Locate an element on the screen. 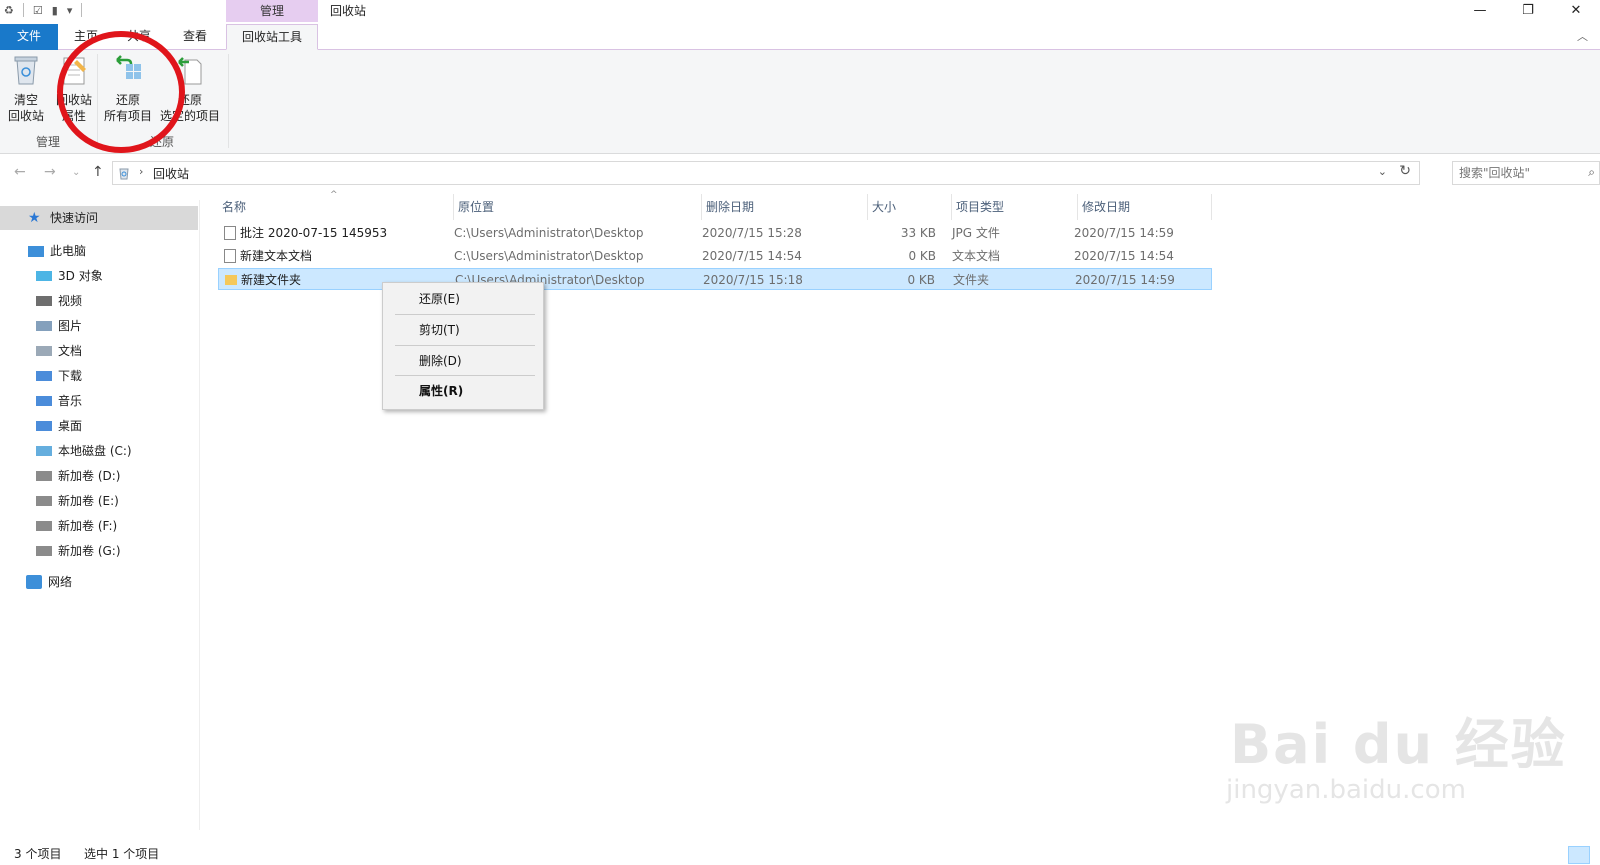  menu-item-delete: 删除(D) is located at coordinates (463, 361).